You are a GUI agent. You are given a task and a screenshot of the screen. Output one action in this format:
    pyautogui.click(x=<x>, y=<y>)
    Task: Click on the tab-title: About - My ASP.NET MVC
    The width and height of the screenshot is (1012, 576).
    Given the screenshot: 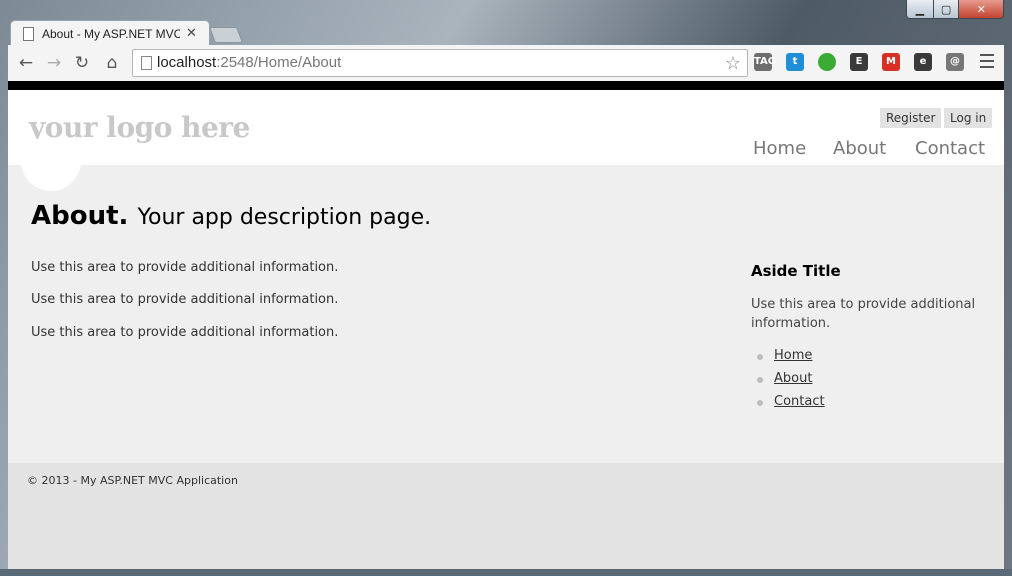 What is the action you would take?
    pyautogui.click(x=111, y=33)
    